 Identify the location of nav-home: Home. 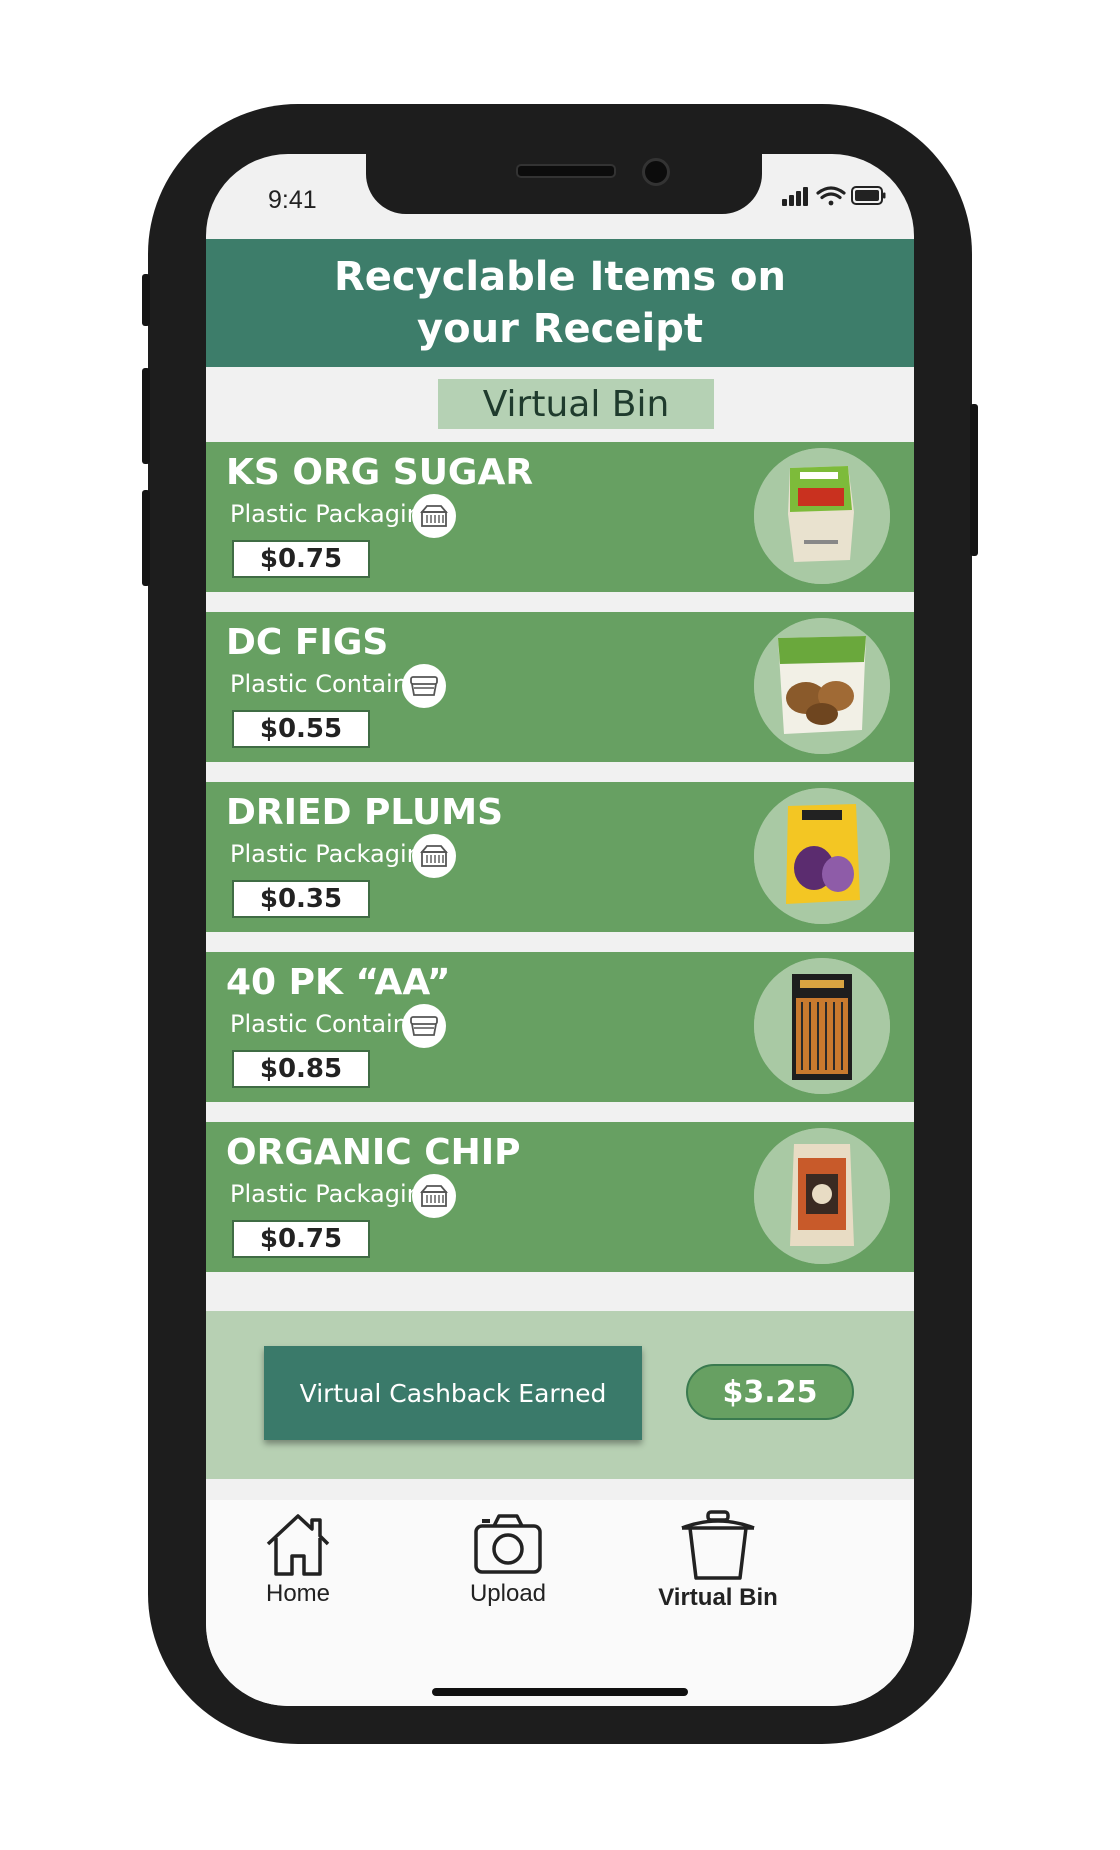
(298, 1565).